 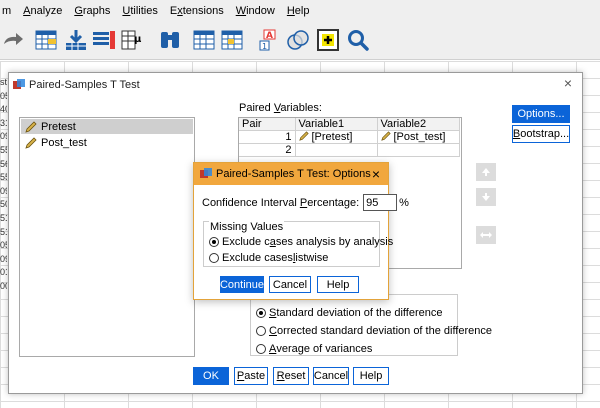 I want to click on continue-button: Continue, so click(x=242, y=284).